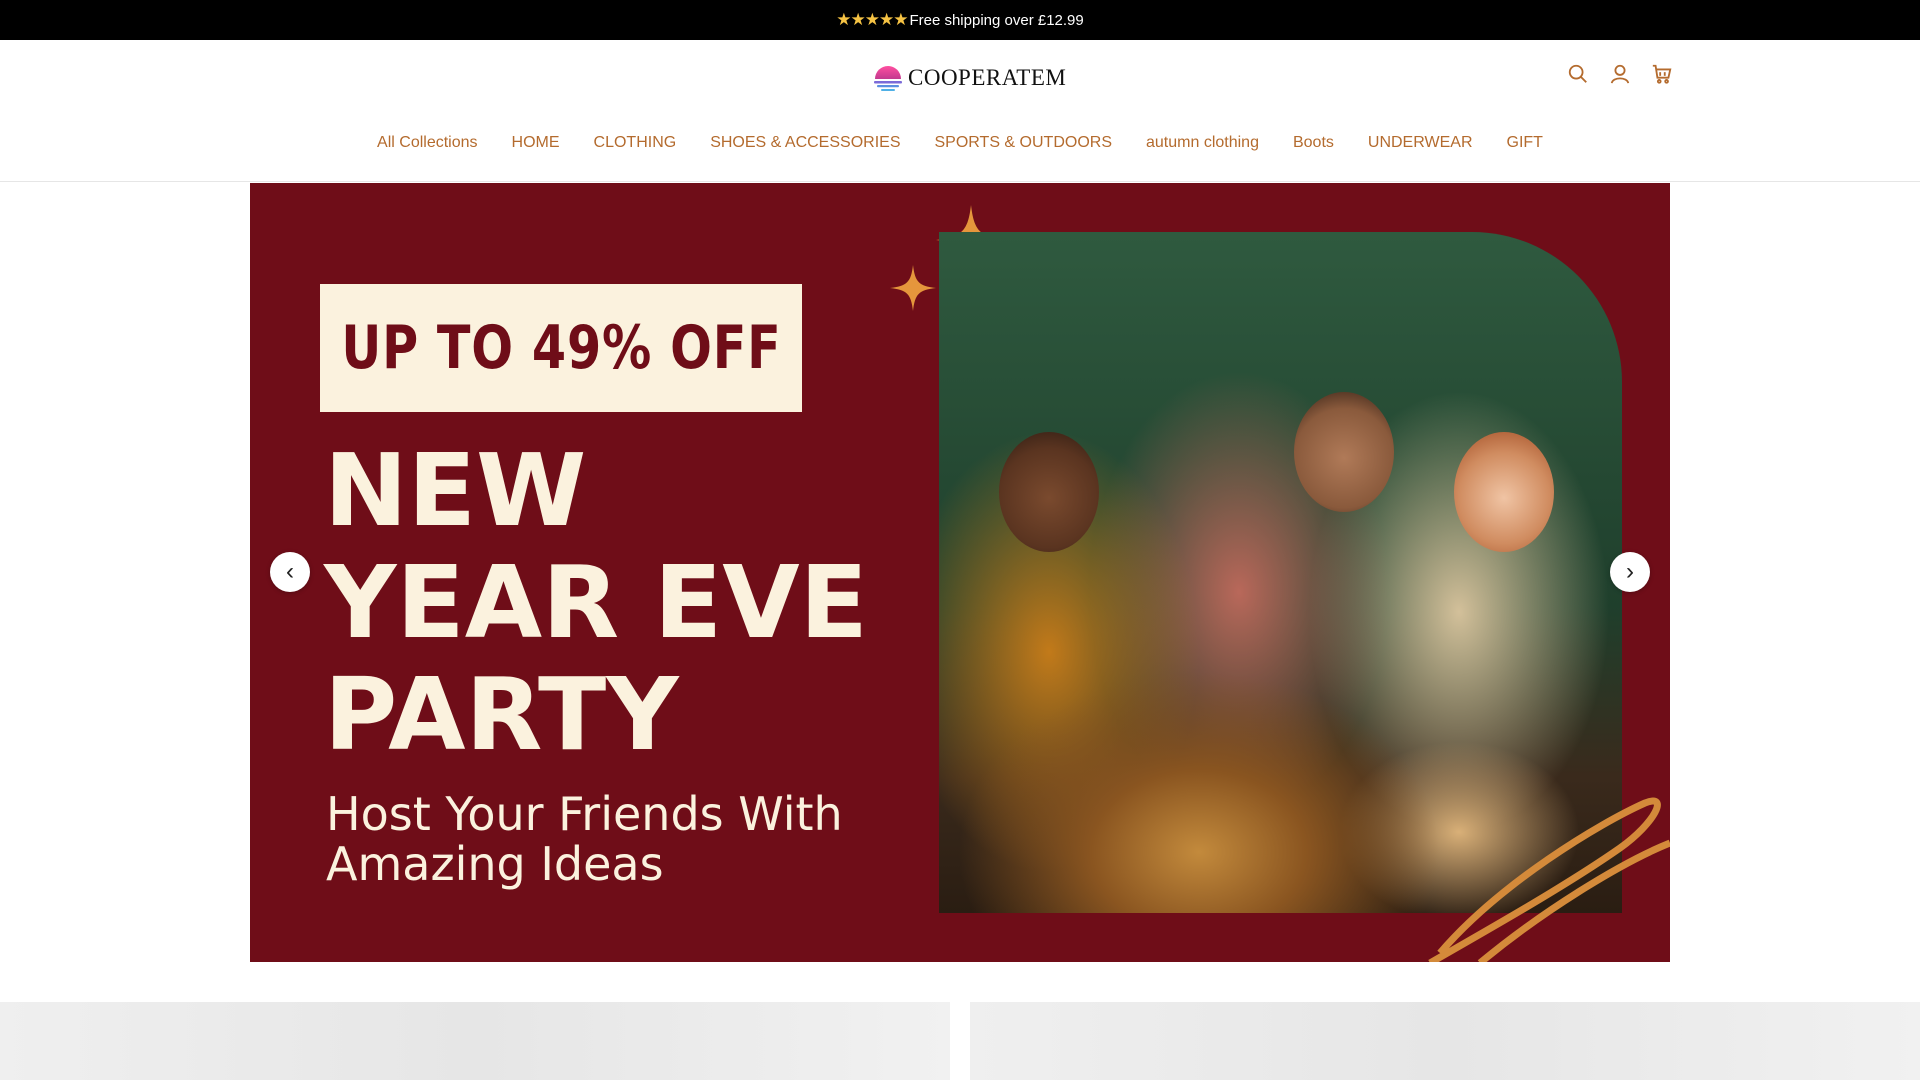  I want to click on logo-sunset-icon, so click(888, 78).